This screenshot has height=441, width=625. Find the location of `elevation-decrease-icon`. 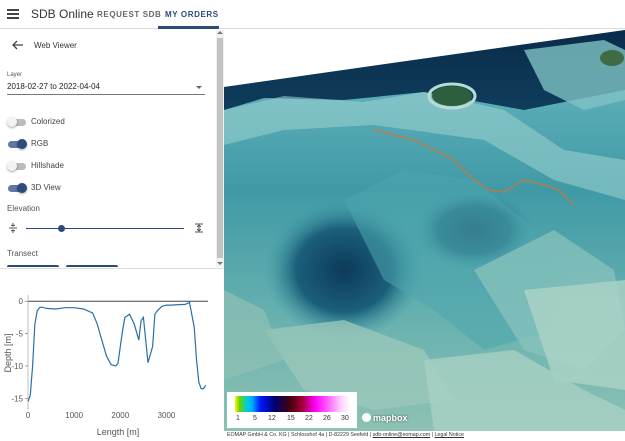

elevation-decrease-icon is located at coordinates (13, 228).